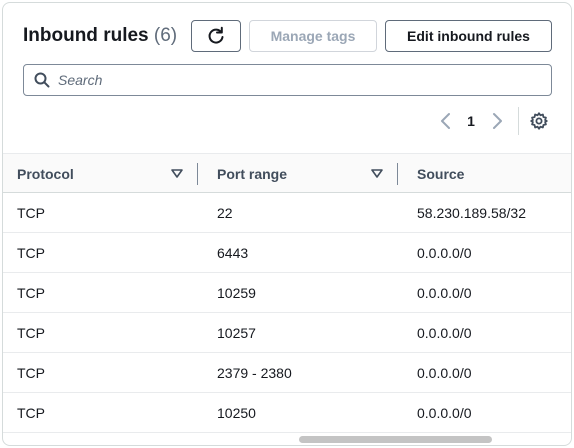  What do you see at coordinates (42, 80) in the screenshot?
I see `search-icon` at bounding box center [42, 80].